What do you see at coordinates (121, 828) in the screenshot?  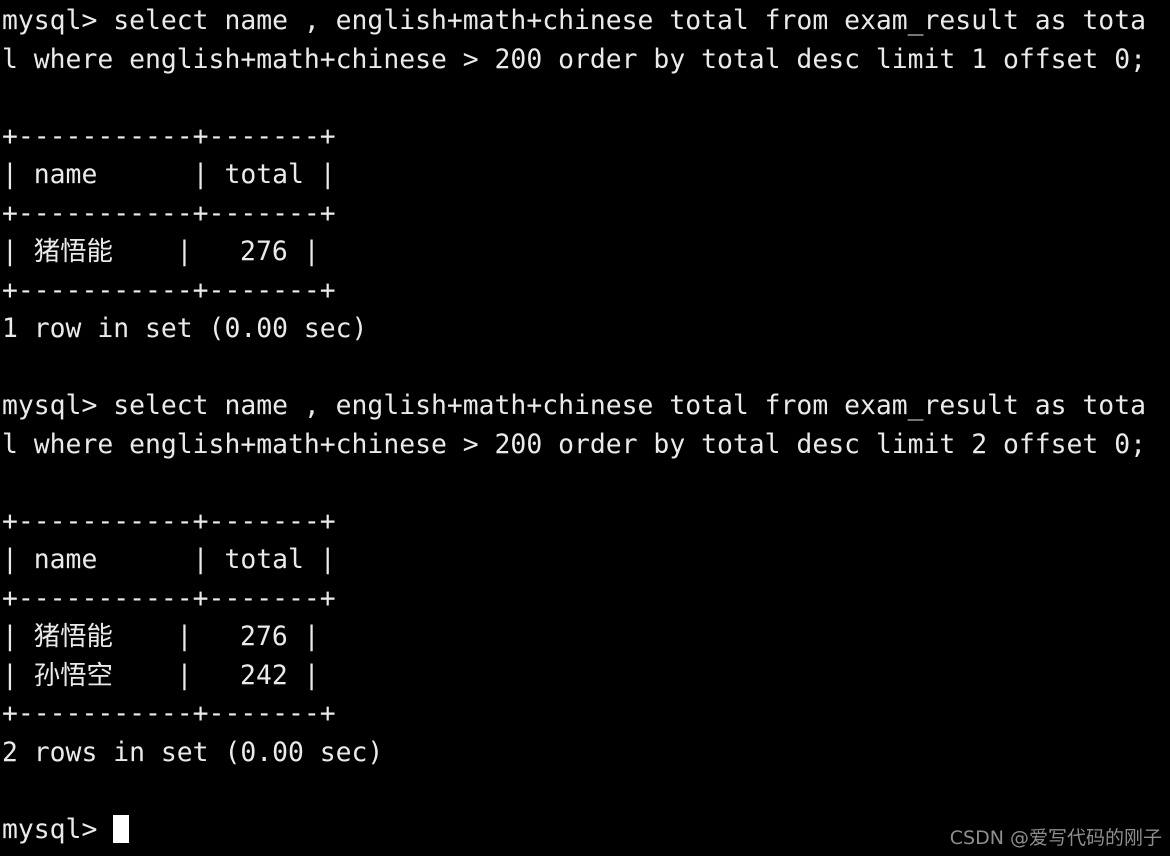 I see `text-cursor` at bounding box center [121, 828].